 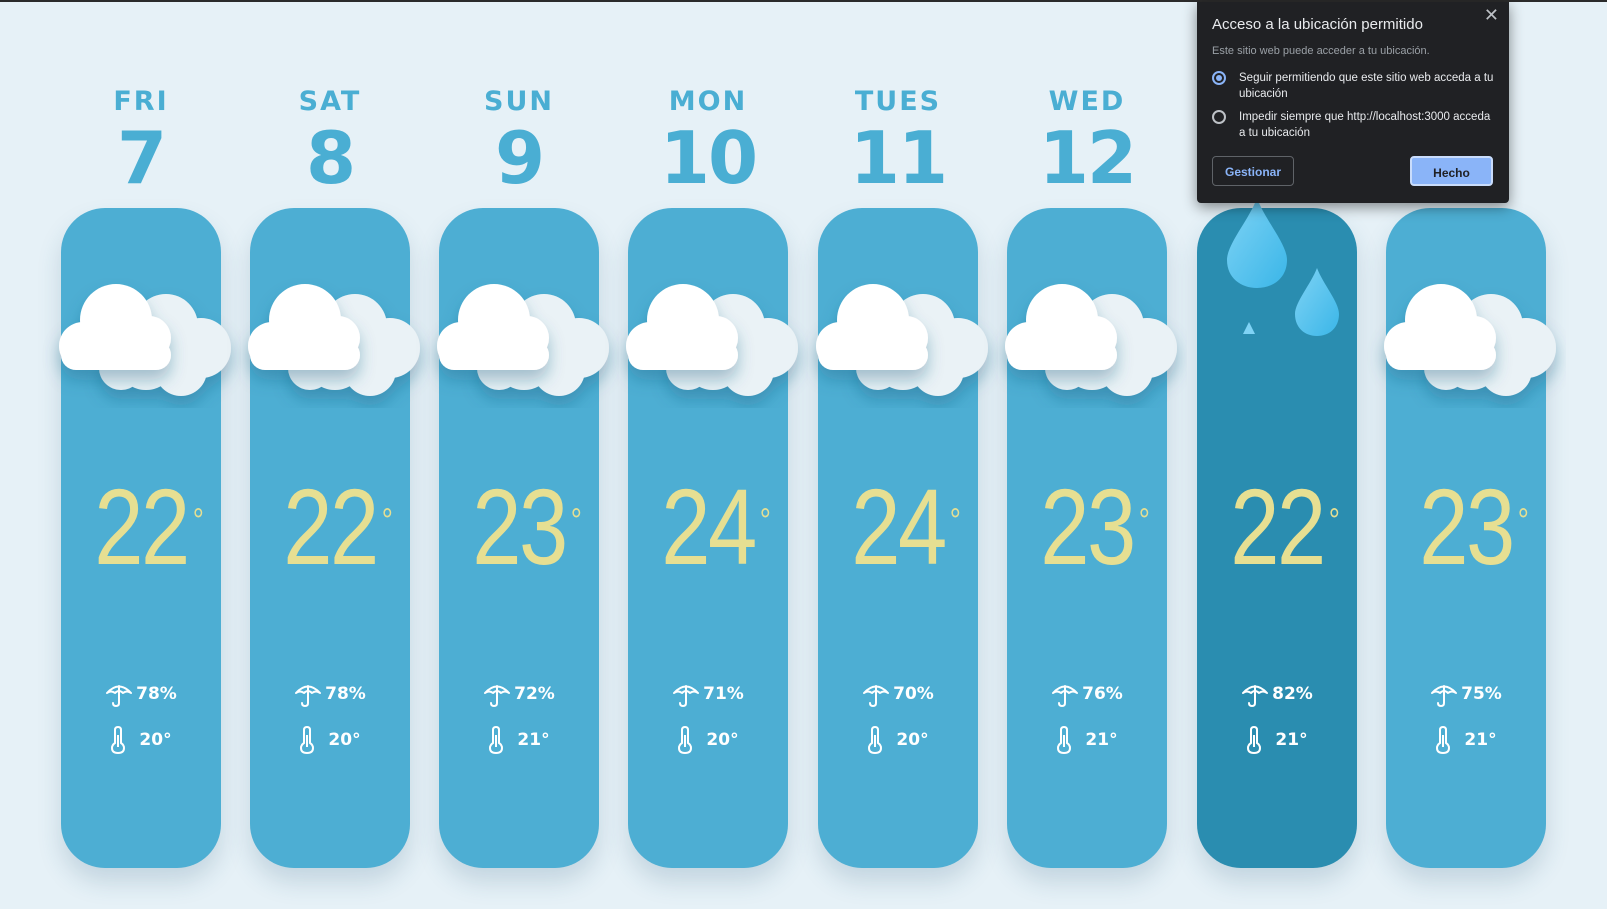 What do you see at coordinates (141, 101) in the screenshot?
I see `day-name: FRI` at bounding box center [141, 101].